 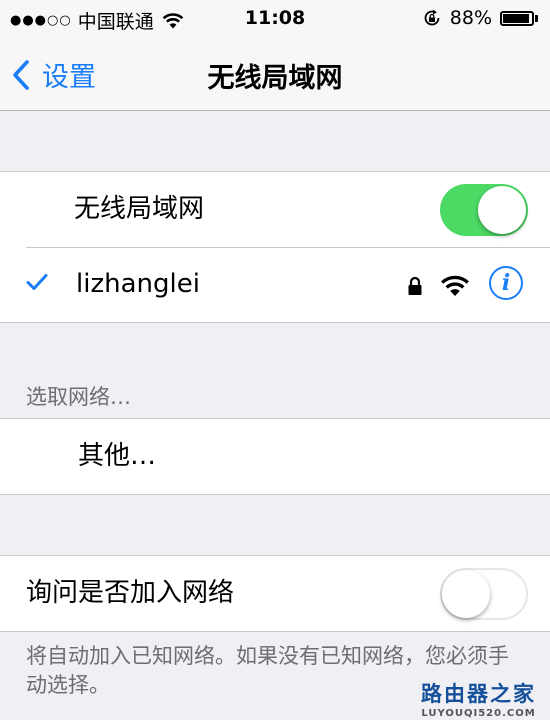 What do you see at coordinates (415, 285) in the screenshot?
I see `lock-icon` at bounding box center [415, 285].